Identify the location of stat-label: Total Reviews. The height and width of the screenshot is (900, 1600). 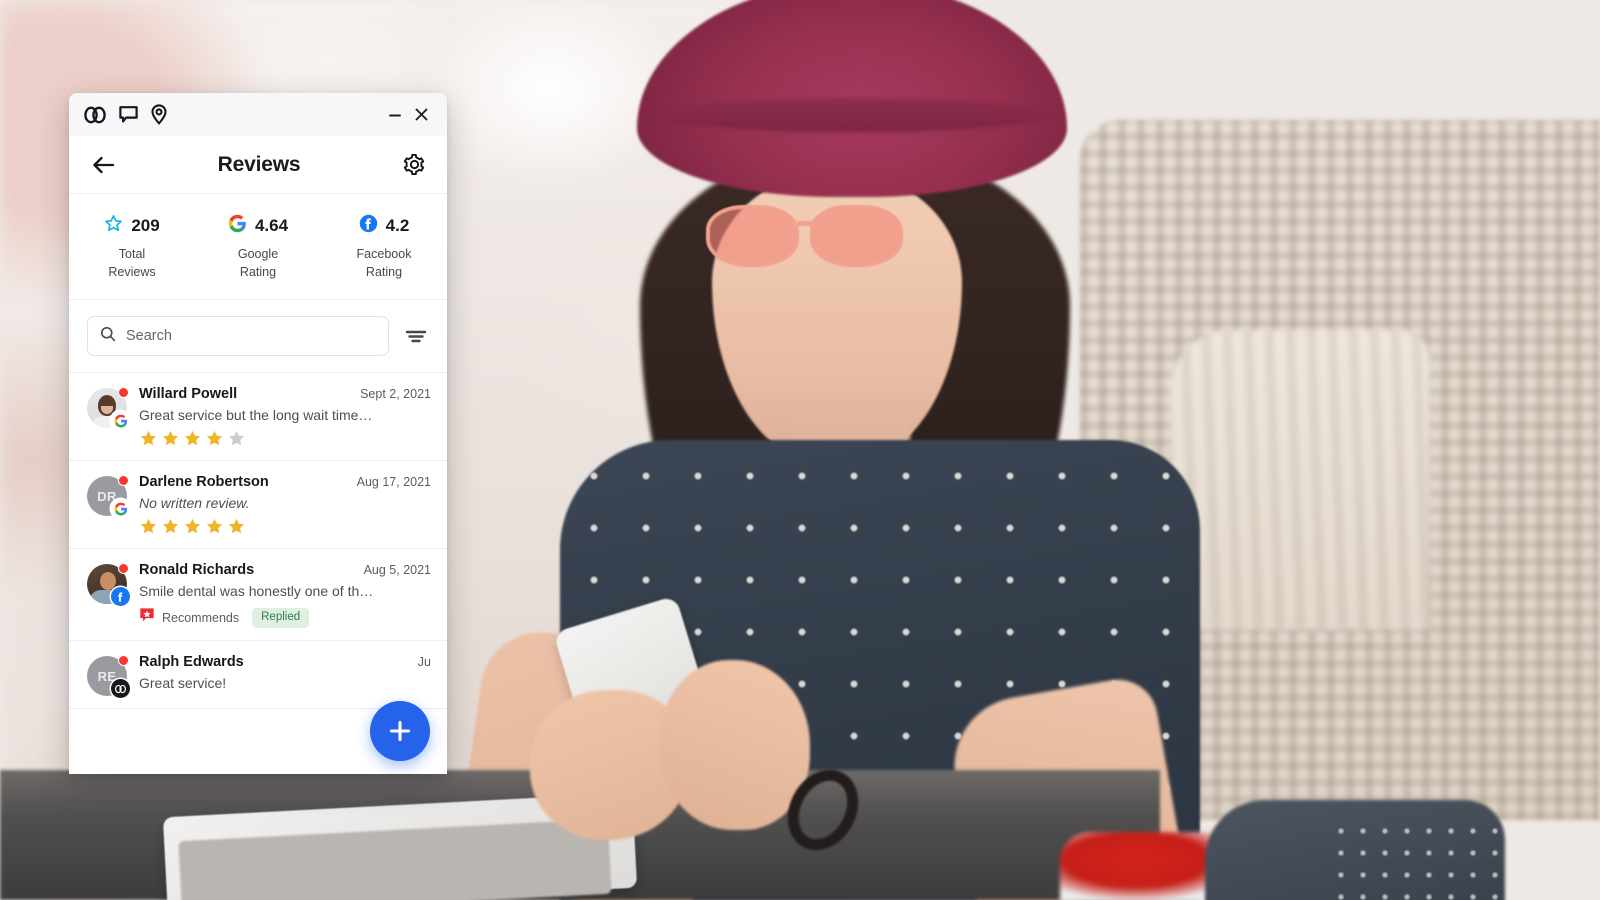
(131, 263).